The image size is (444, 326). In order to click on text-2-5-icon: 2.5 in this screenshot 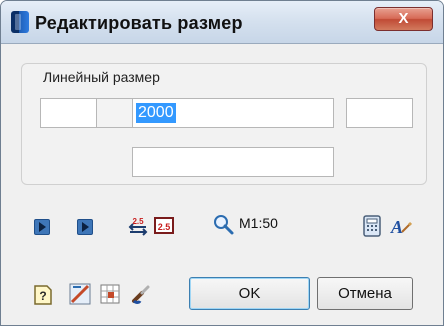, I will do `click(164, 226)`.